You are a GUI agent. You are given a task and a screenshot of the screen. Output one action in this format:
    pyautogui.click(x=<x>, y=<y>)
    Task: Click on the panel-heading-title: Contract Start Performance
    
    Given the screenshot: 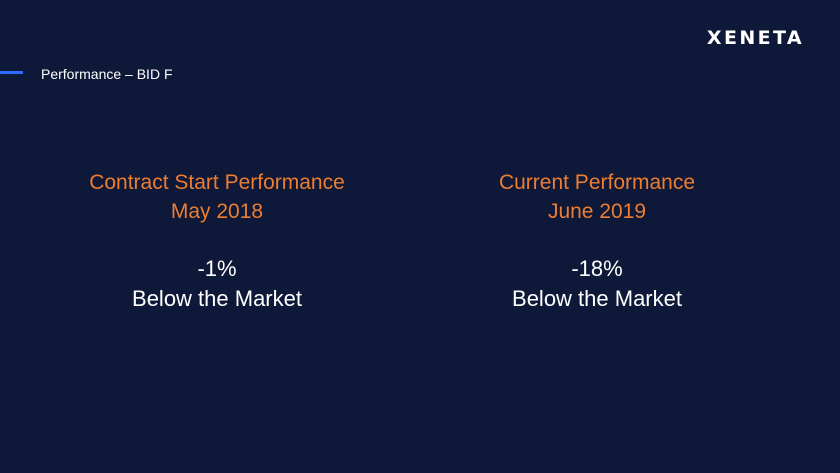 What is the action you would take?
    pyautogui.click(x=217, y=182)
    